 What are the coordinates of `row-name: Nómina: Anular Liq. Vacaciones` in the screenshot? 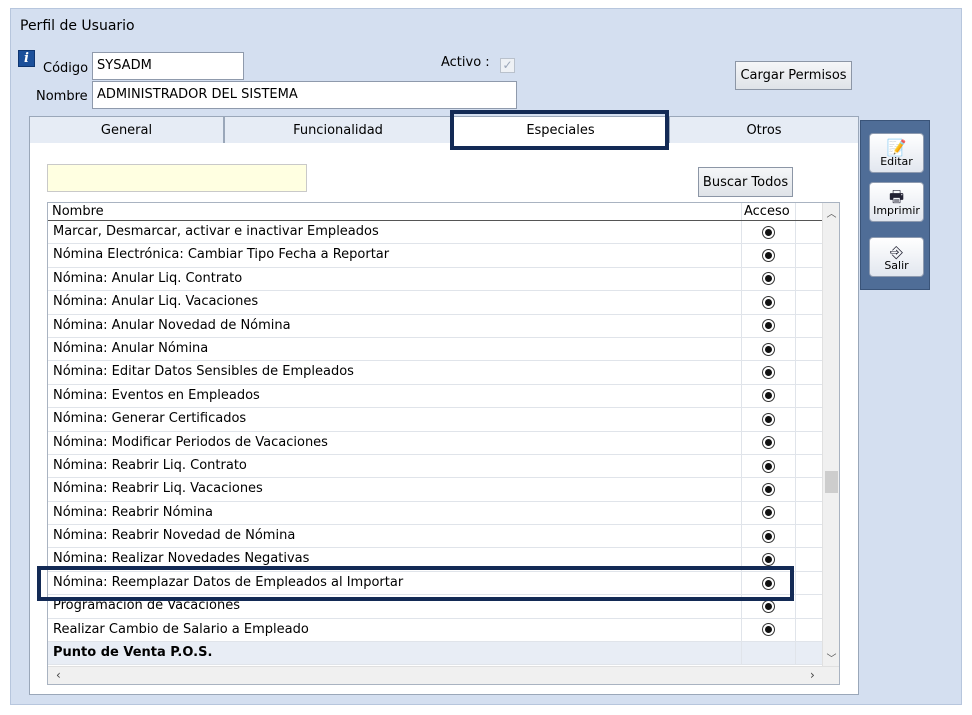 It's located at (395, 302).